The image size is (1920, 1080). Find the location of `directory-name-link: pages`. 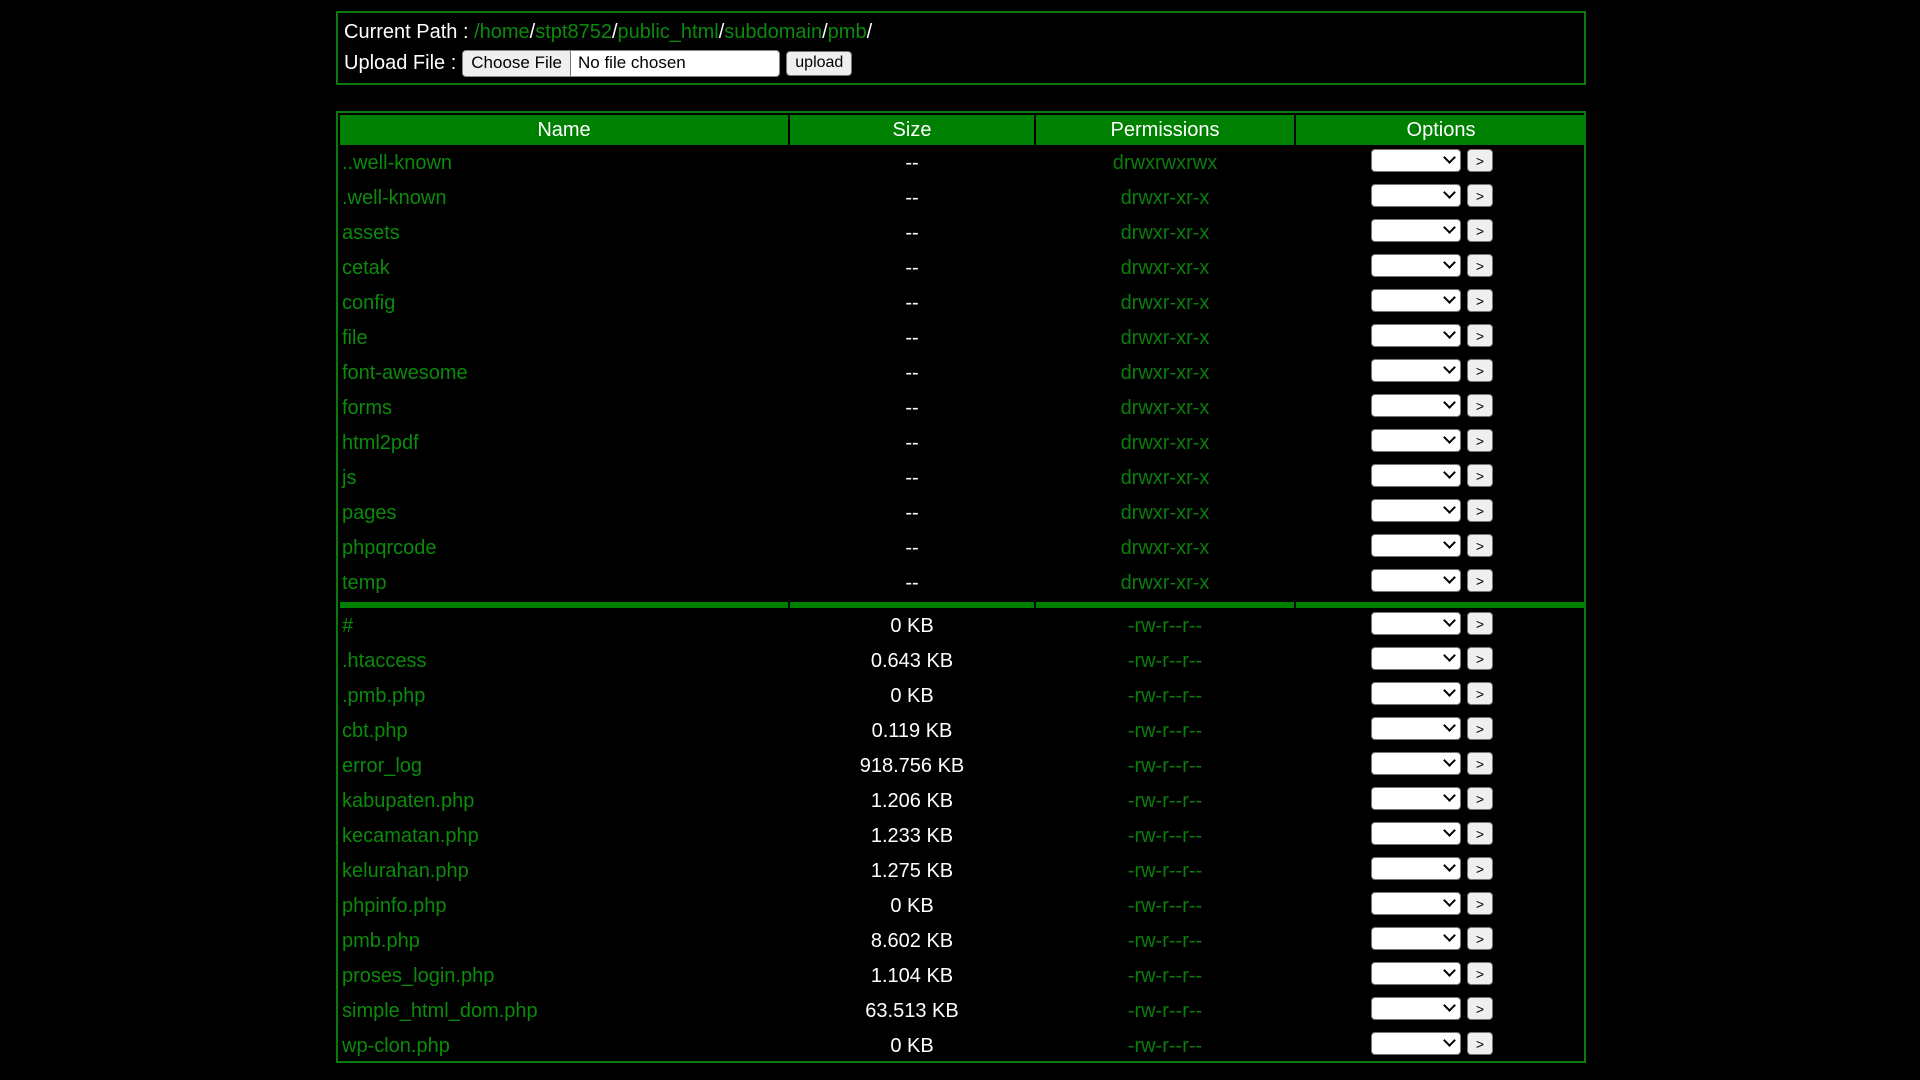

directory-name-link: pages is located at coordinates (369, 513).